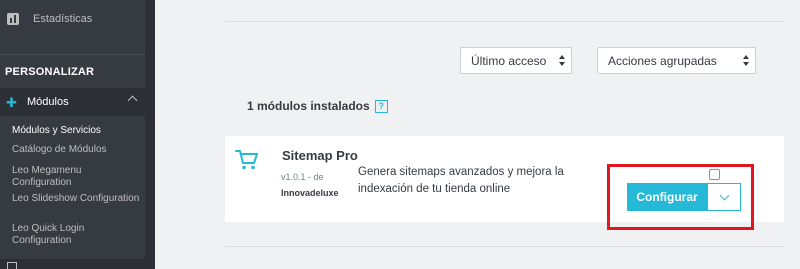 Image resolution: width=800 pixels, height=269 pixels. I want to click on modules-count: 1 módulos instalados ?, so click(317, 106).